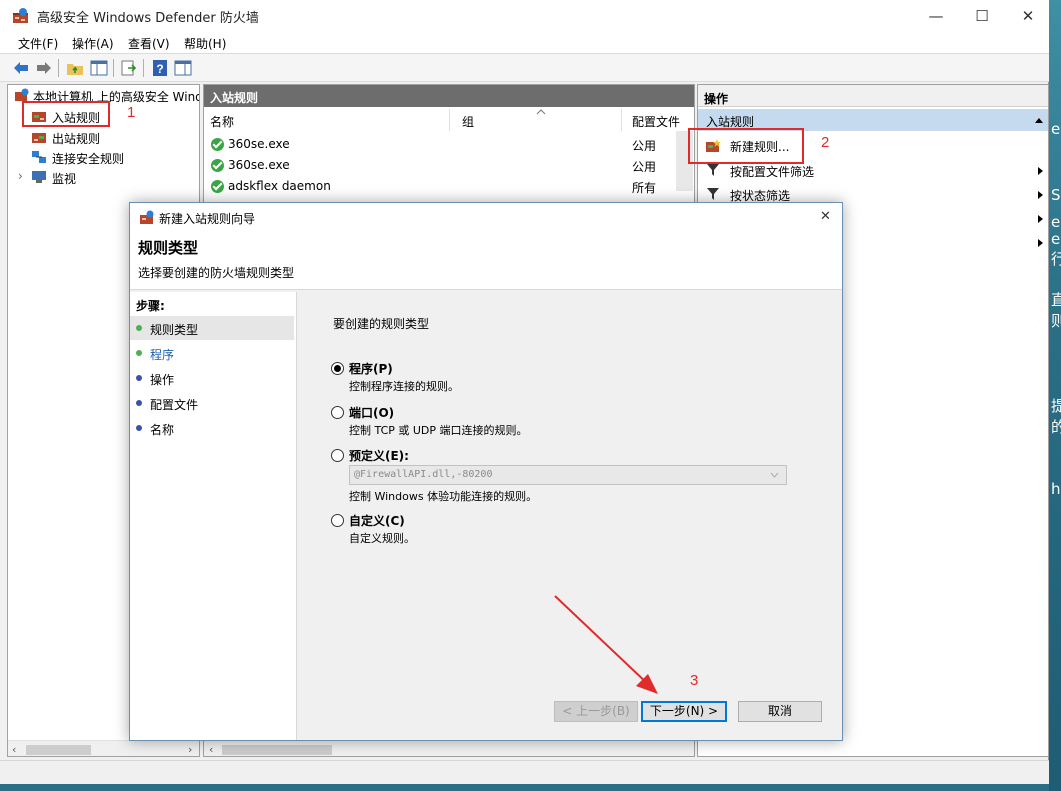 The image size is (1061, 791). Describe the element at coordinates (371, 412) in the screenshot. I see `option-port-label: 端口(O)` at that location.